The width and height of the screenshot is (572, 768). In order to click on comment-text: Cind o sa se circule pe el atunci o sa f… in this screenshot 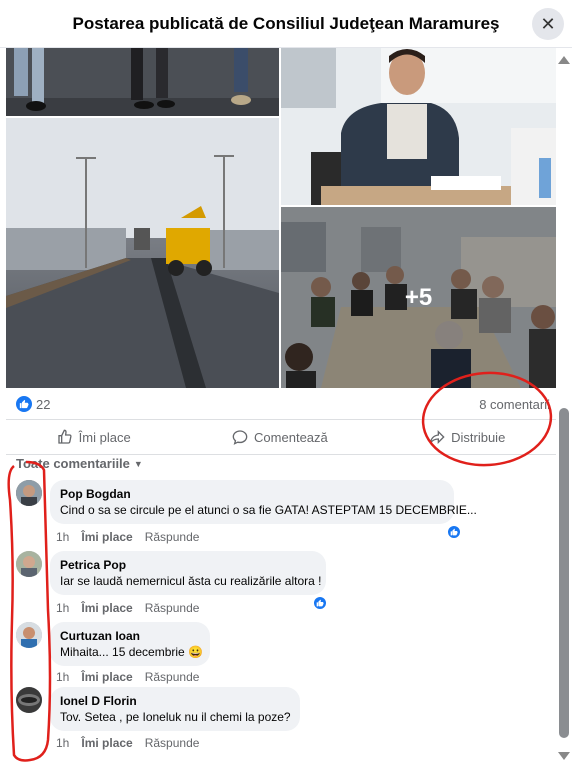, I will do `click(268, 510)`.